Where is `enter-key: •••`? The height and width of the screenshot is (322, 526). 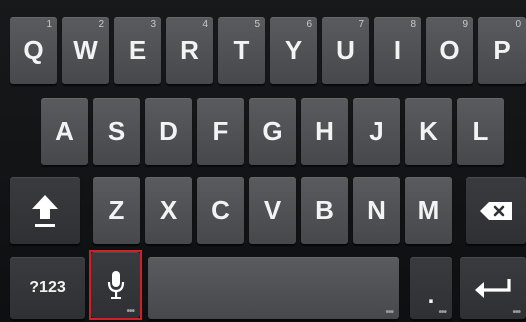
enter-key: ••• is located at coordinates (493, 288).